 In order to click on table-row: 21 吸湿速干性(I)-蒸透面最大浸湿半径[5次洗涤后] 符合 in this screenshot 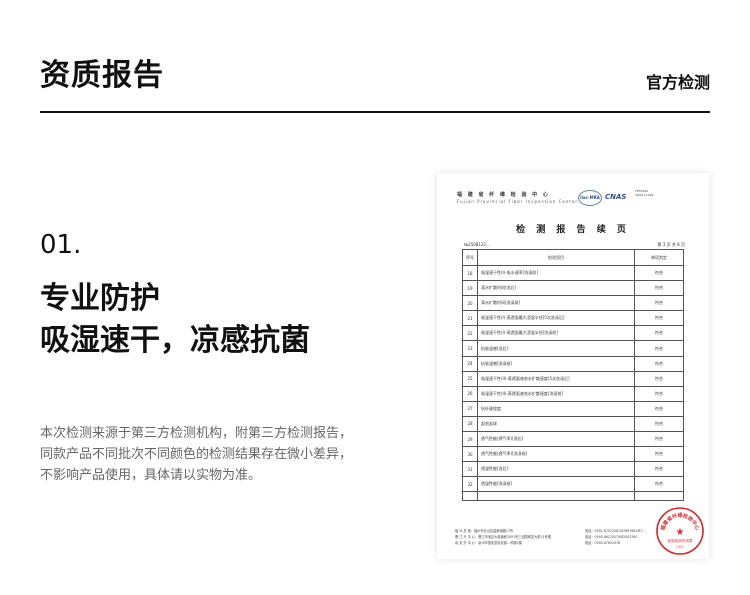, I will do `click(573, 318)`.